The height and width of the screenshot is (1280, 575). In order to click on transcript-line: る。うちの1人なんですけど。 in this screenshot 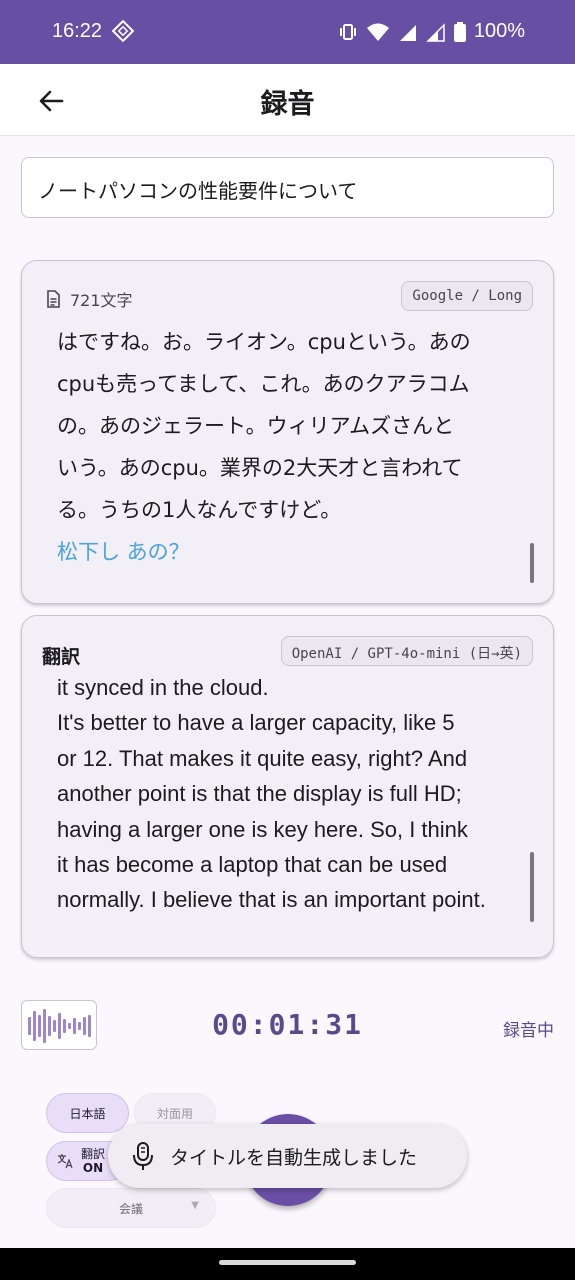, I will do `click(199, 510)`.